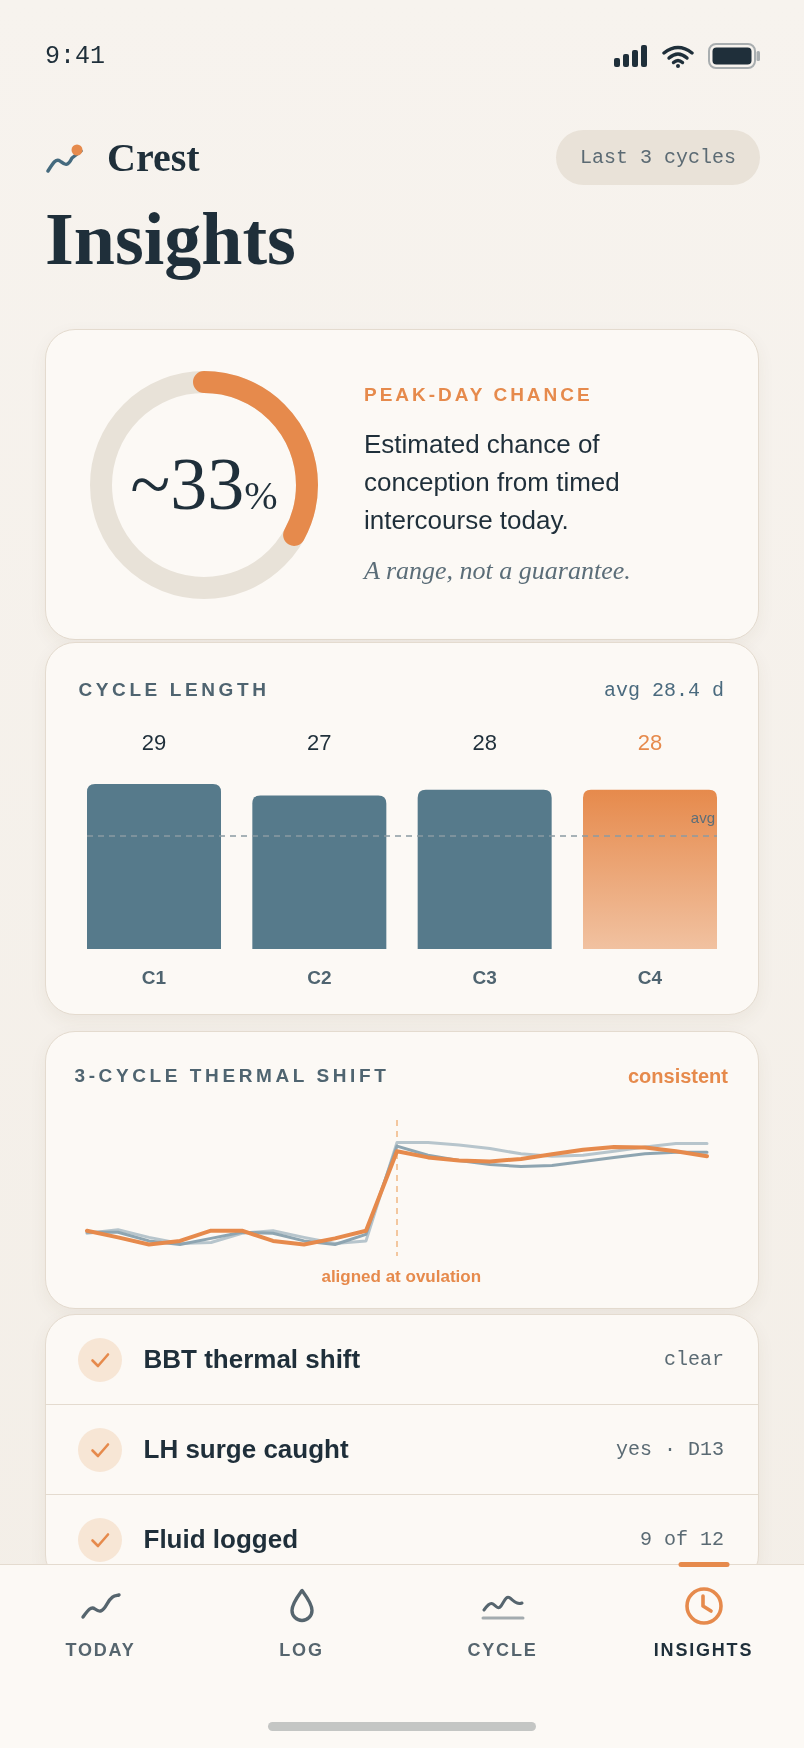 The height and width of the screenshot is (1748, 804). I want to click on signal-icon, so click(631, 56).